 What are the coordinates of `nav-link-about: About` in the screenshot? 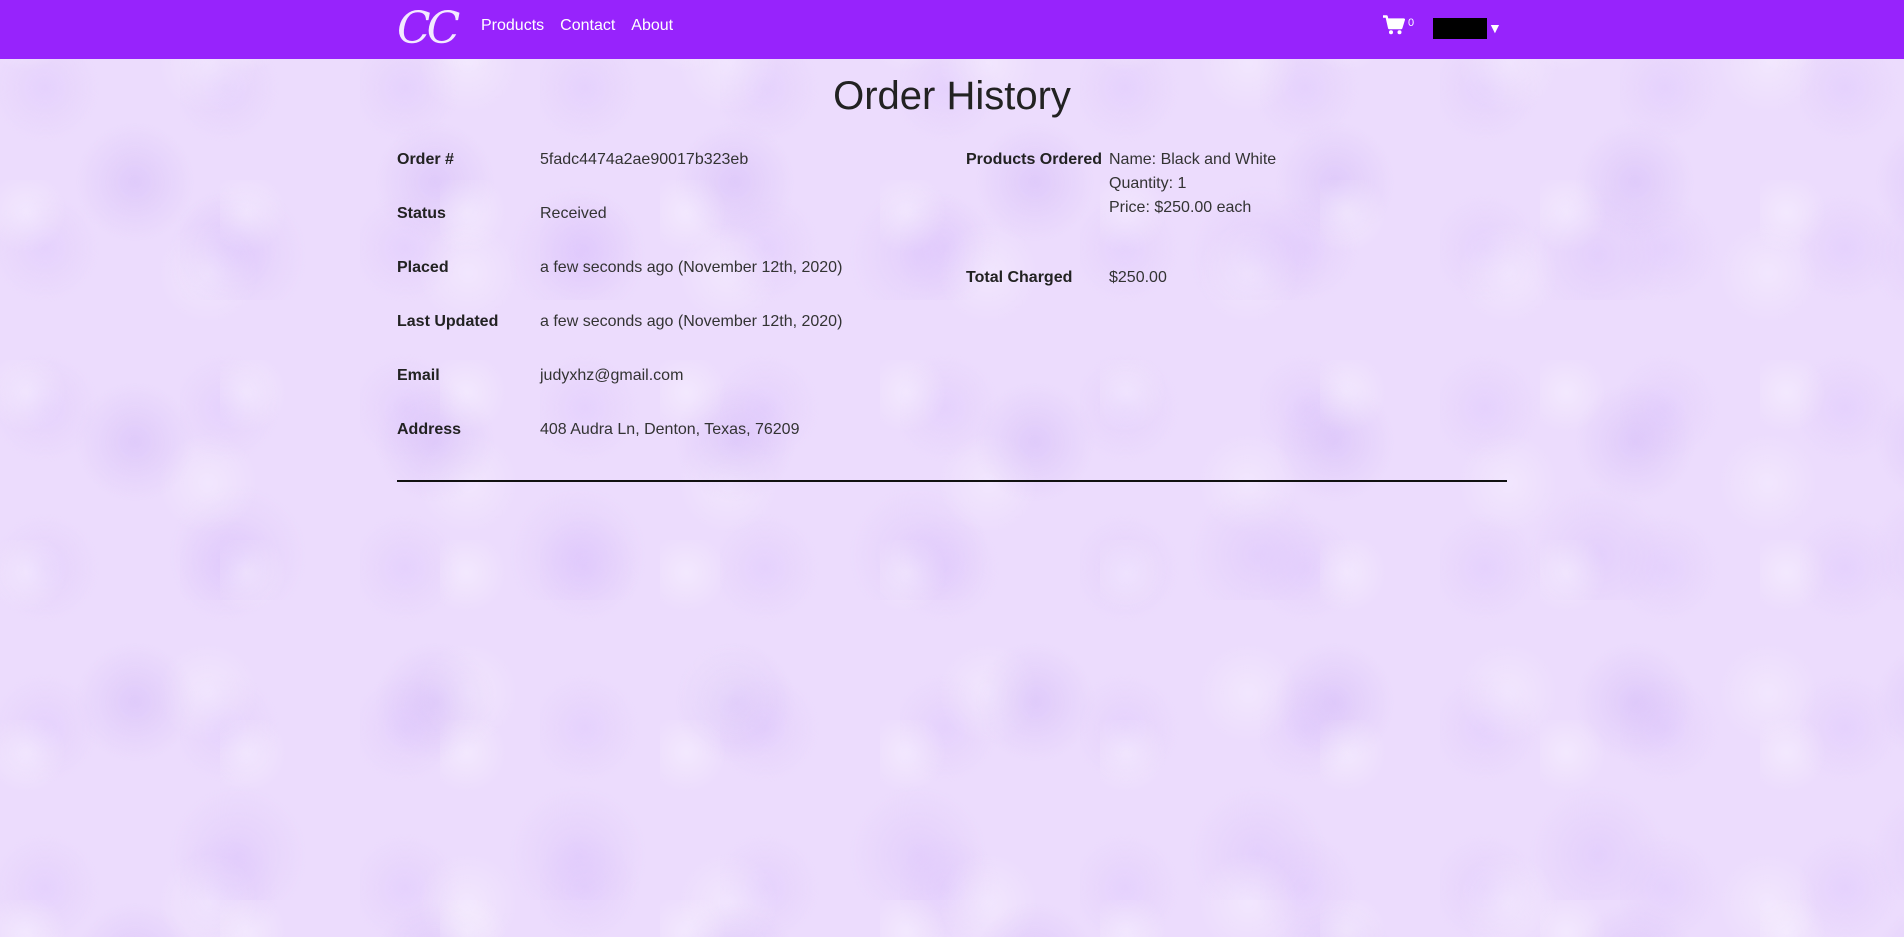 It's located at (652, 26).